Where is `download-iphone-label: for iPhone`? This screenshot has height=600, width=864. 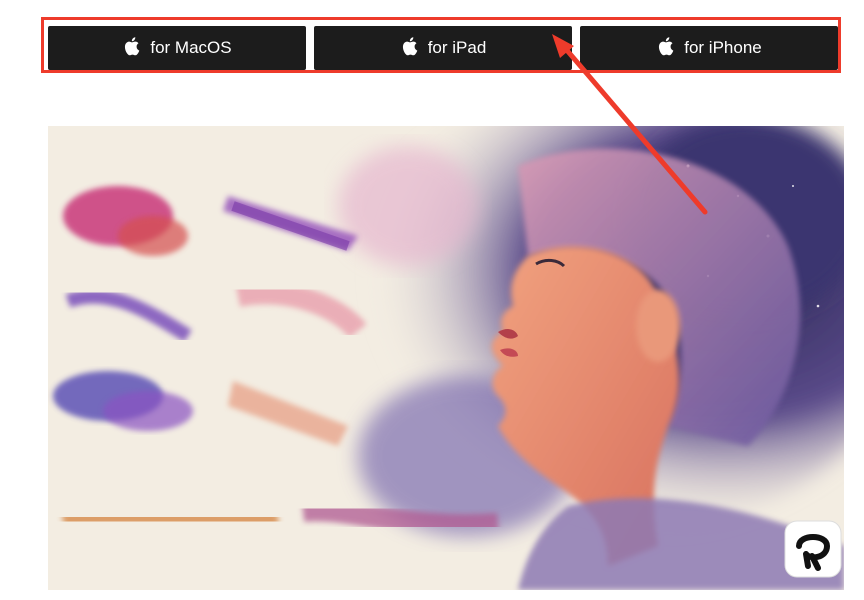
download-iphone-label: for iPhone is located at coordinates (723, 47).